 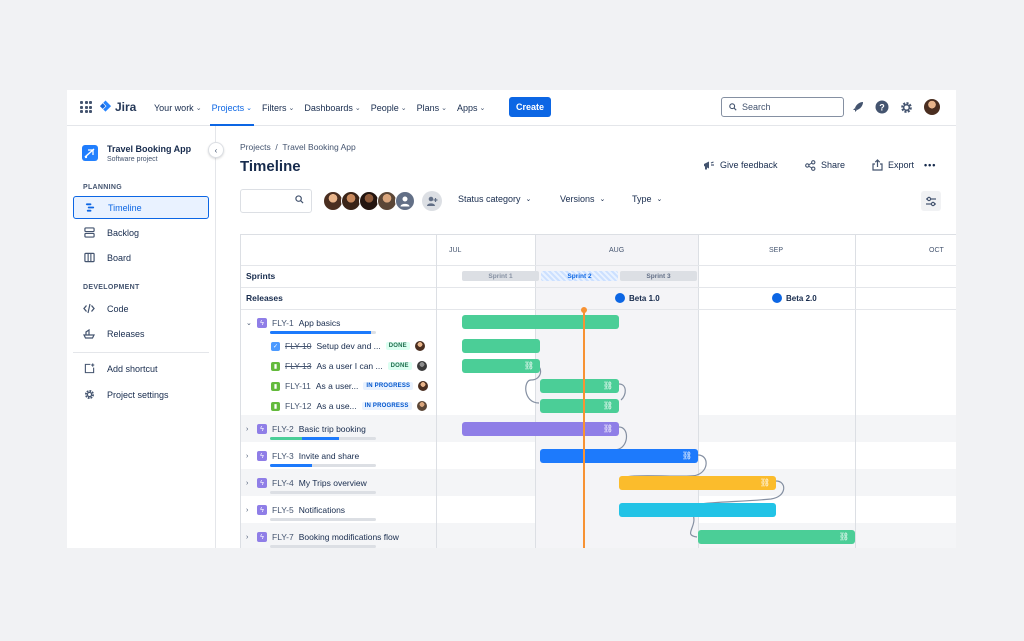 I want to click on unassigned-avatar, so click(x=405, y=201).